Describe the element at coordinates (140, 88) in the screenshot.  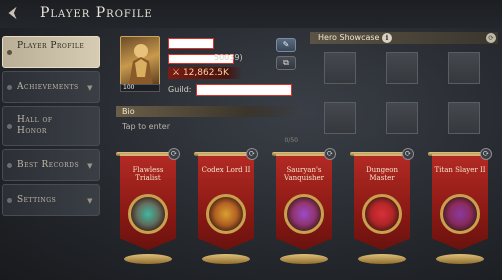
I see `level-badge: 100` at that location.